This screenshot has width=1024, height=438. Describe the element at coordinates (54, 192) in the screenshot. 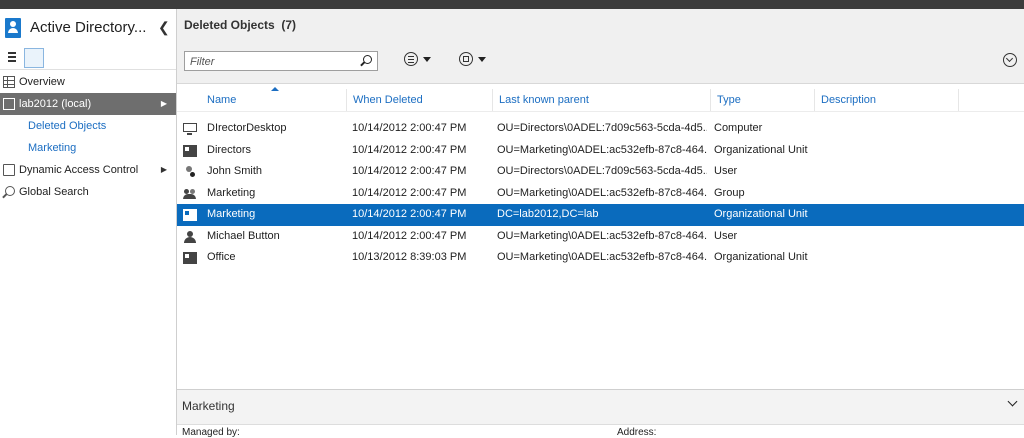

I see `nav-item-label: Global Search` at that location.